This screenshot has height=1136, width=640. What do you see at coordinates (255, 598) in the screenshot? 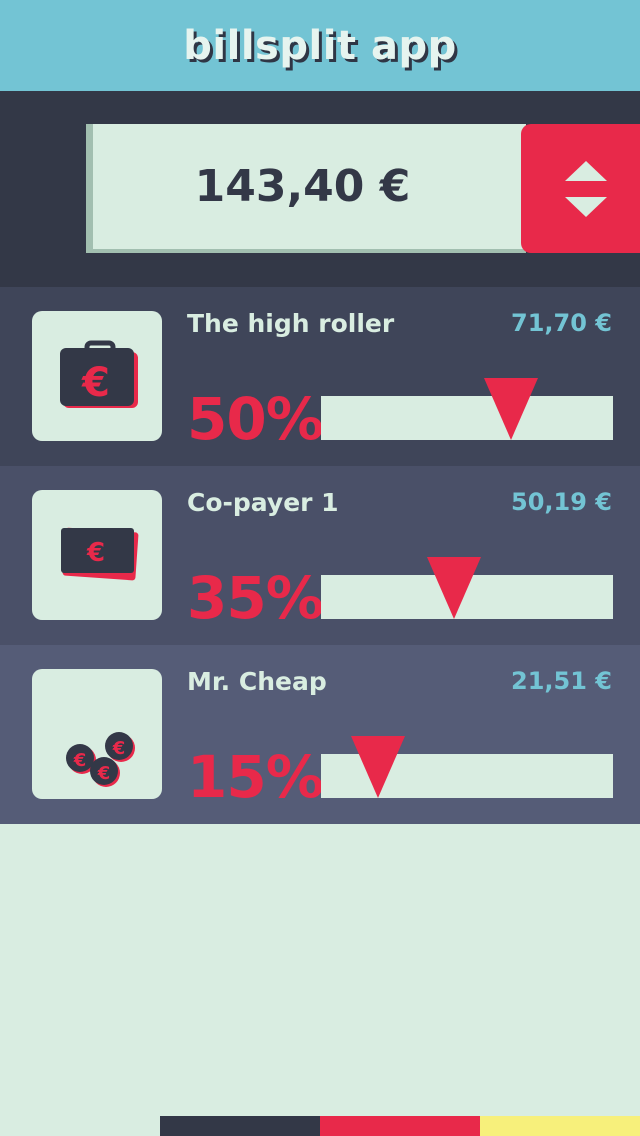
I see `payer-percent: 35%` at bounding box center [255, 598].